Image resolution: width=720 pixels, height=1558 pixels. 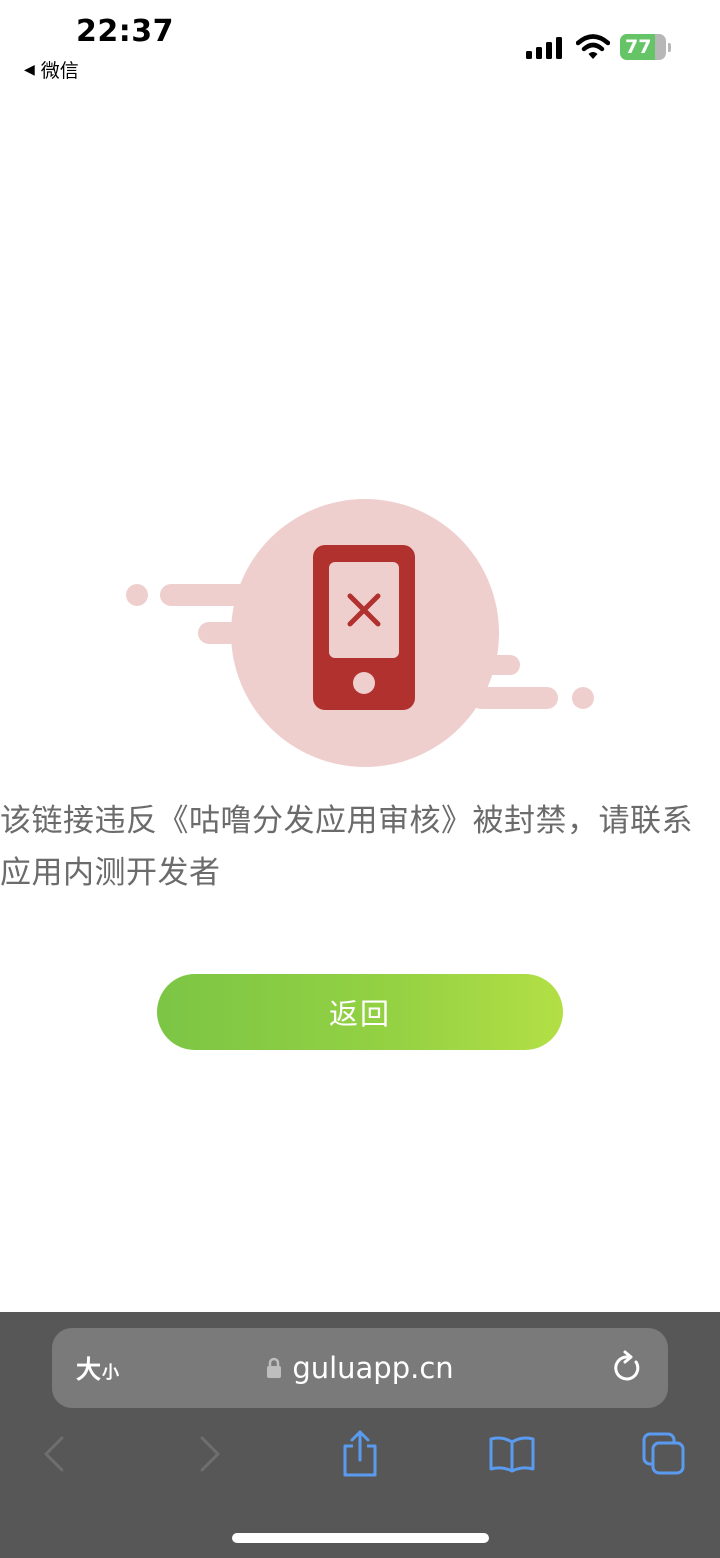 I want to click on share-icon, so click(x=360, y=1453).